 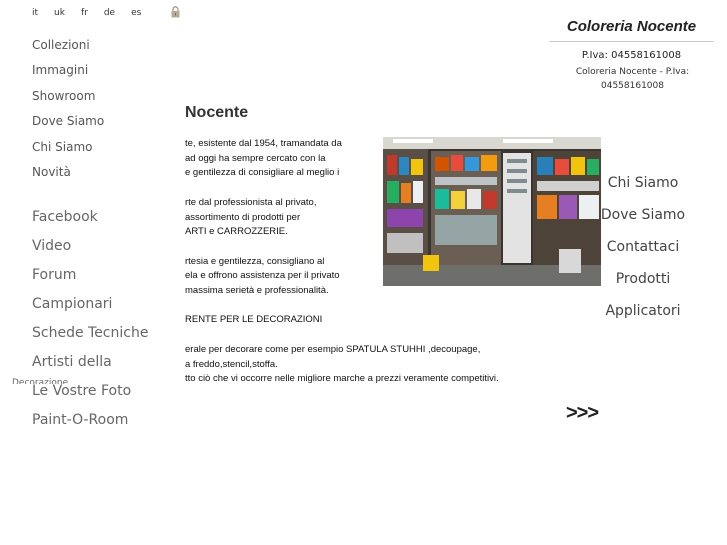 I want to click on menu-item-collezioni: Collezioni, so click(x=68, y=49).